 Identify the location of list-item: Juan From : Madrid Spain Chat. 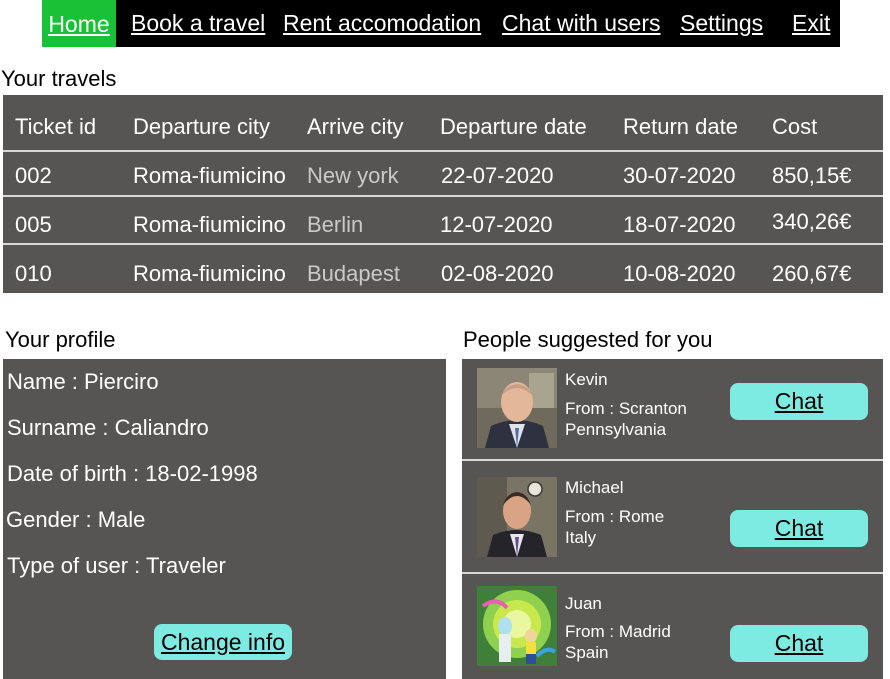
(672, 626).